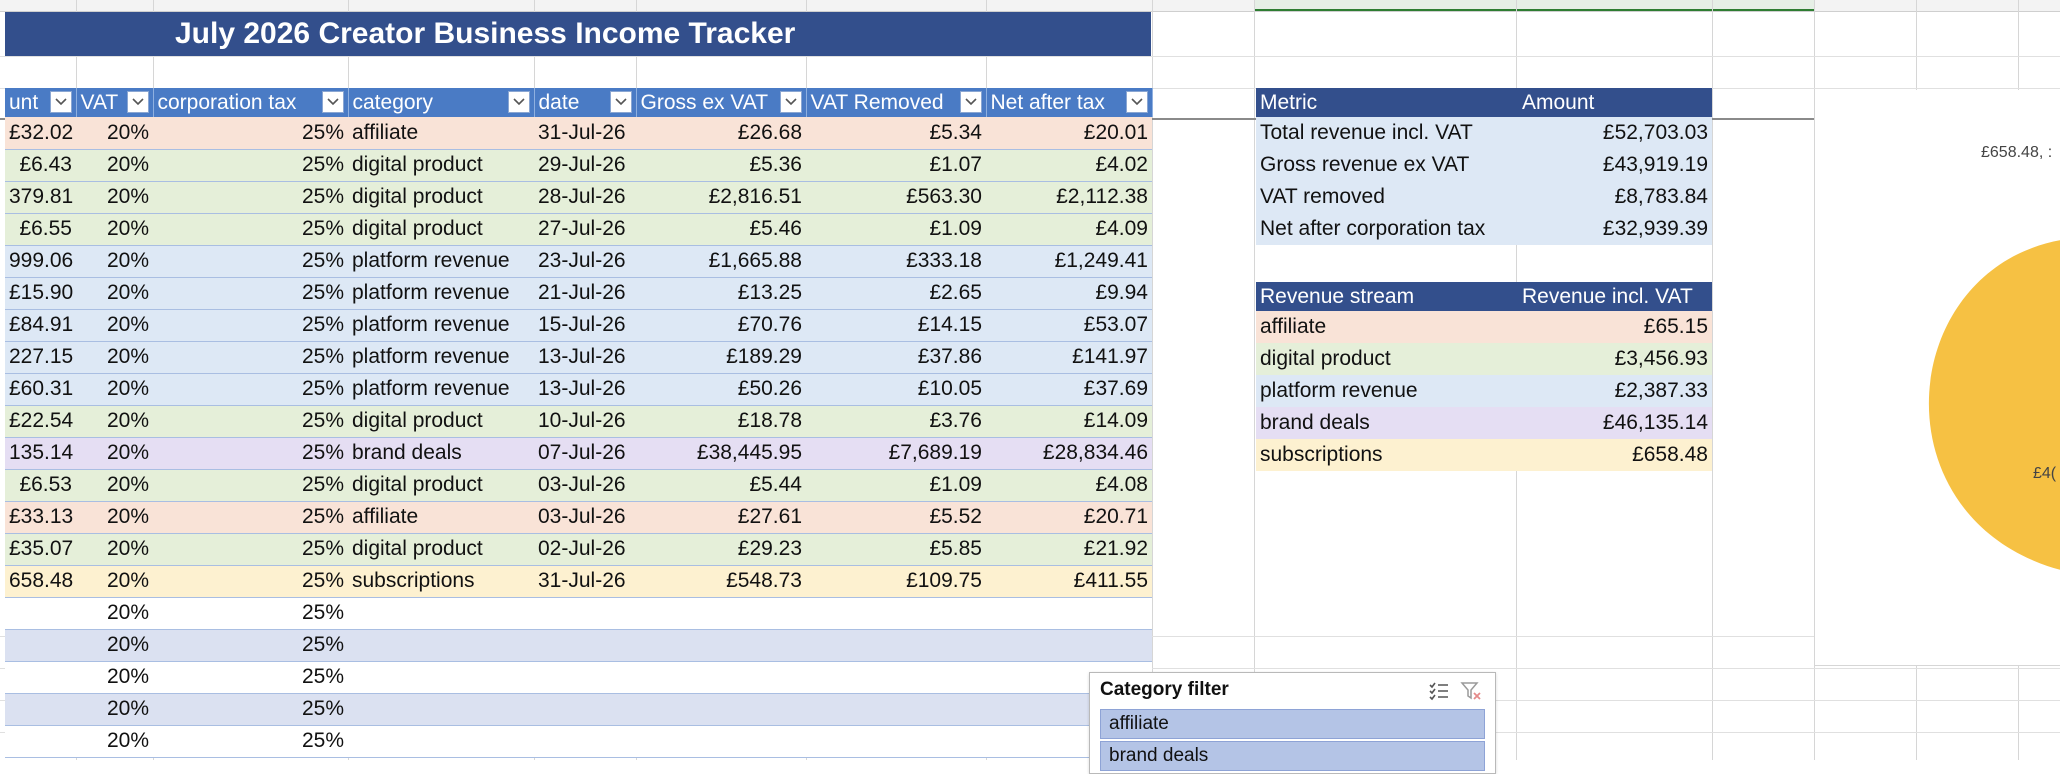  What do you see at coordinates (1069, 581) in the screenshot?
I see `cell-net: £411.55` at bounding box center [1069, 581].